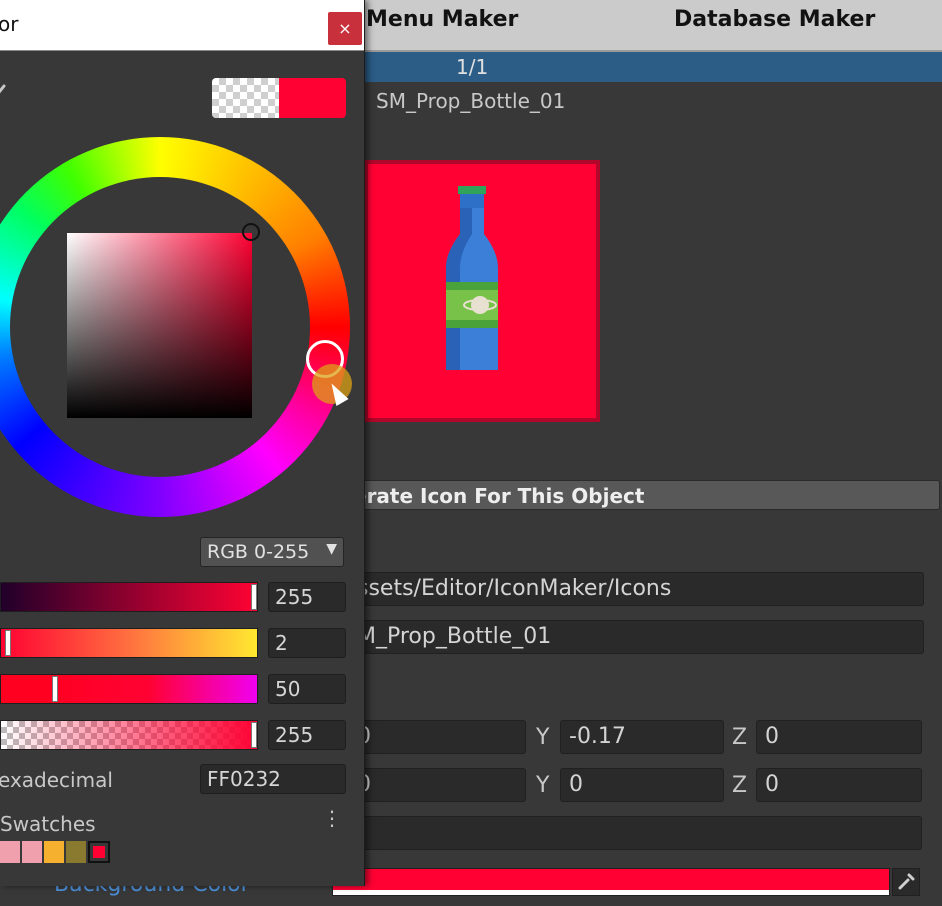 Image resolution: width=942 pixels, height=906 pixels. What do you see at coordinates (839, 785) in the screenshot?
I see `rotation-z-field: 0` at bounding box center [839, 785].